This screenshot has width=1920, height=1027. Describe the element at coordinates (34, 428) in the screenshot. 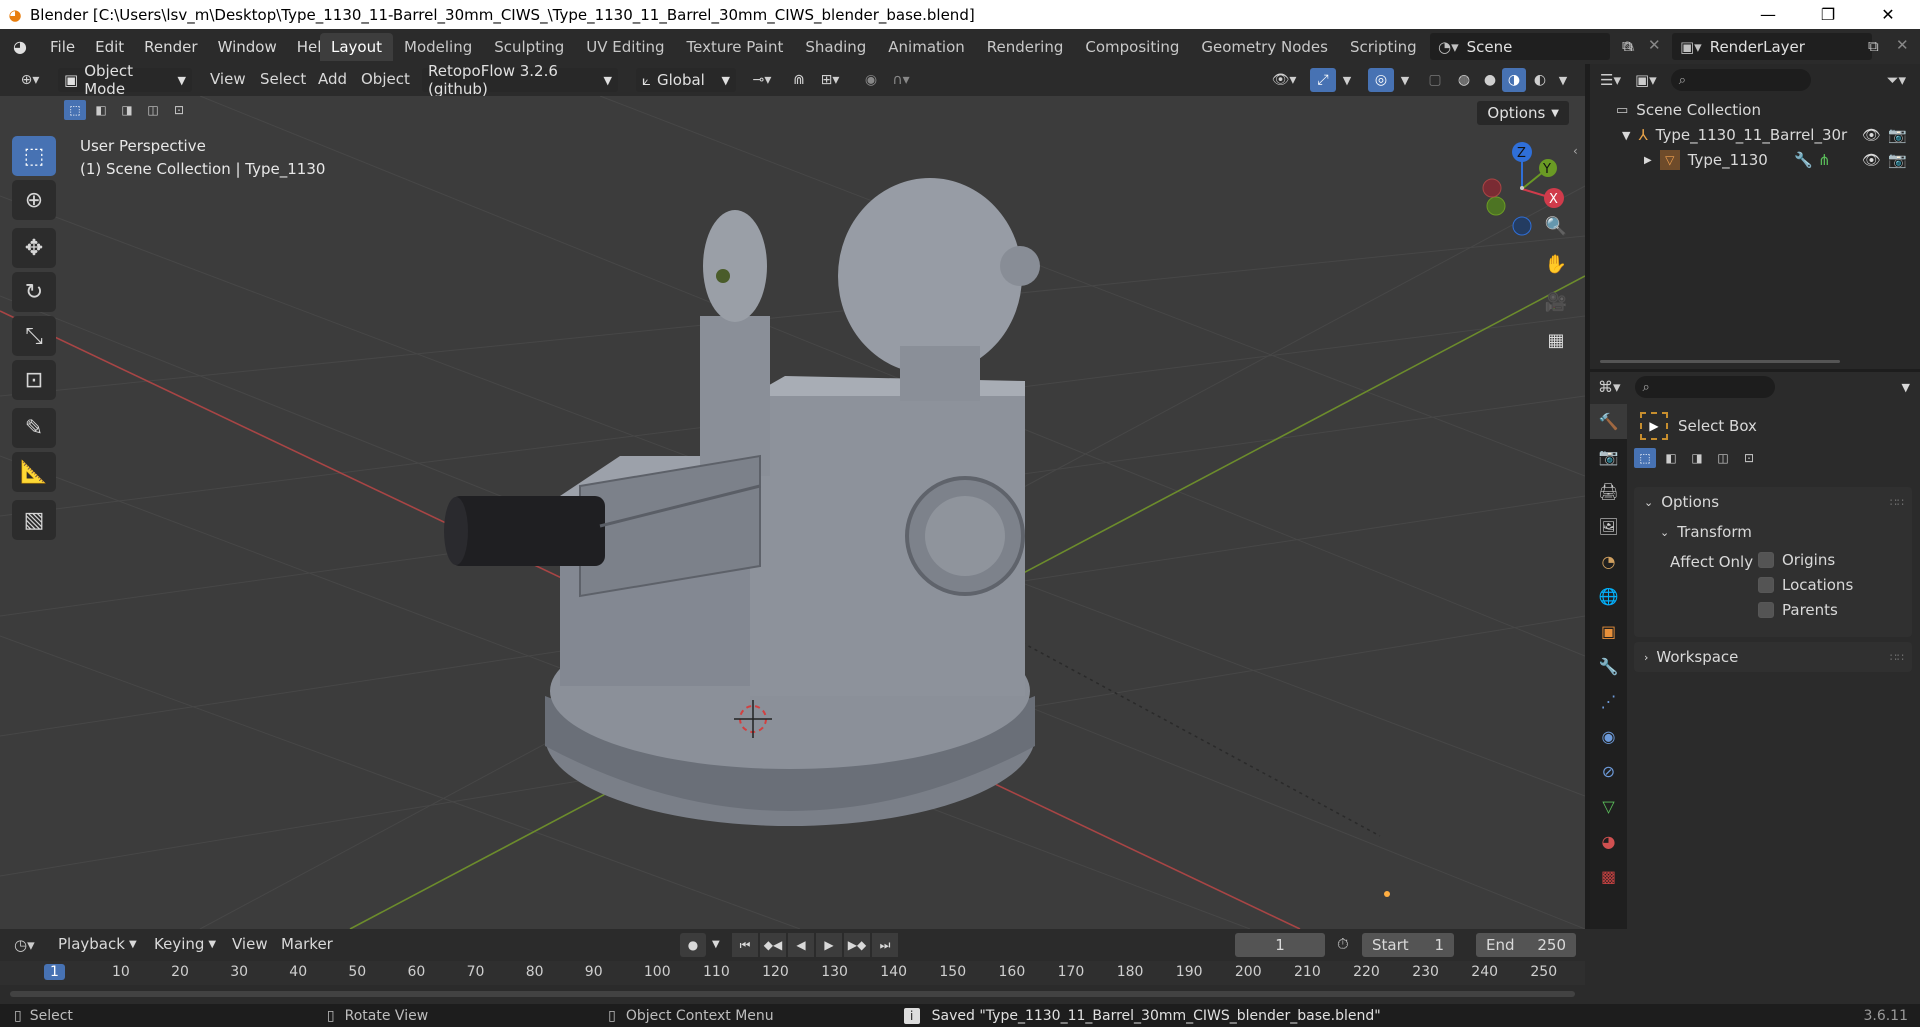

I see `annotate-tool-icon: ✎` at that location.